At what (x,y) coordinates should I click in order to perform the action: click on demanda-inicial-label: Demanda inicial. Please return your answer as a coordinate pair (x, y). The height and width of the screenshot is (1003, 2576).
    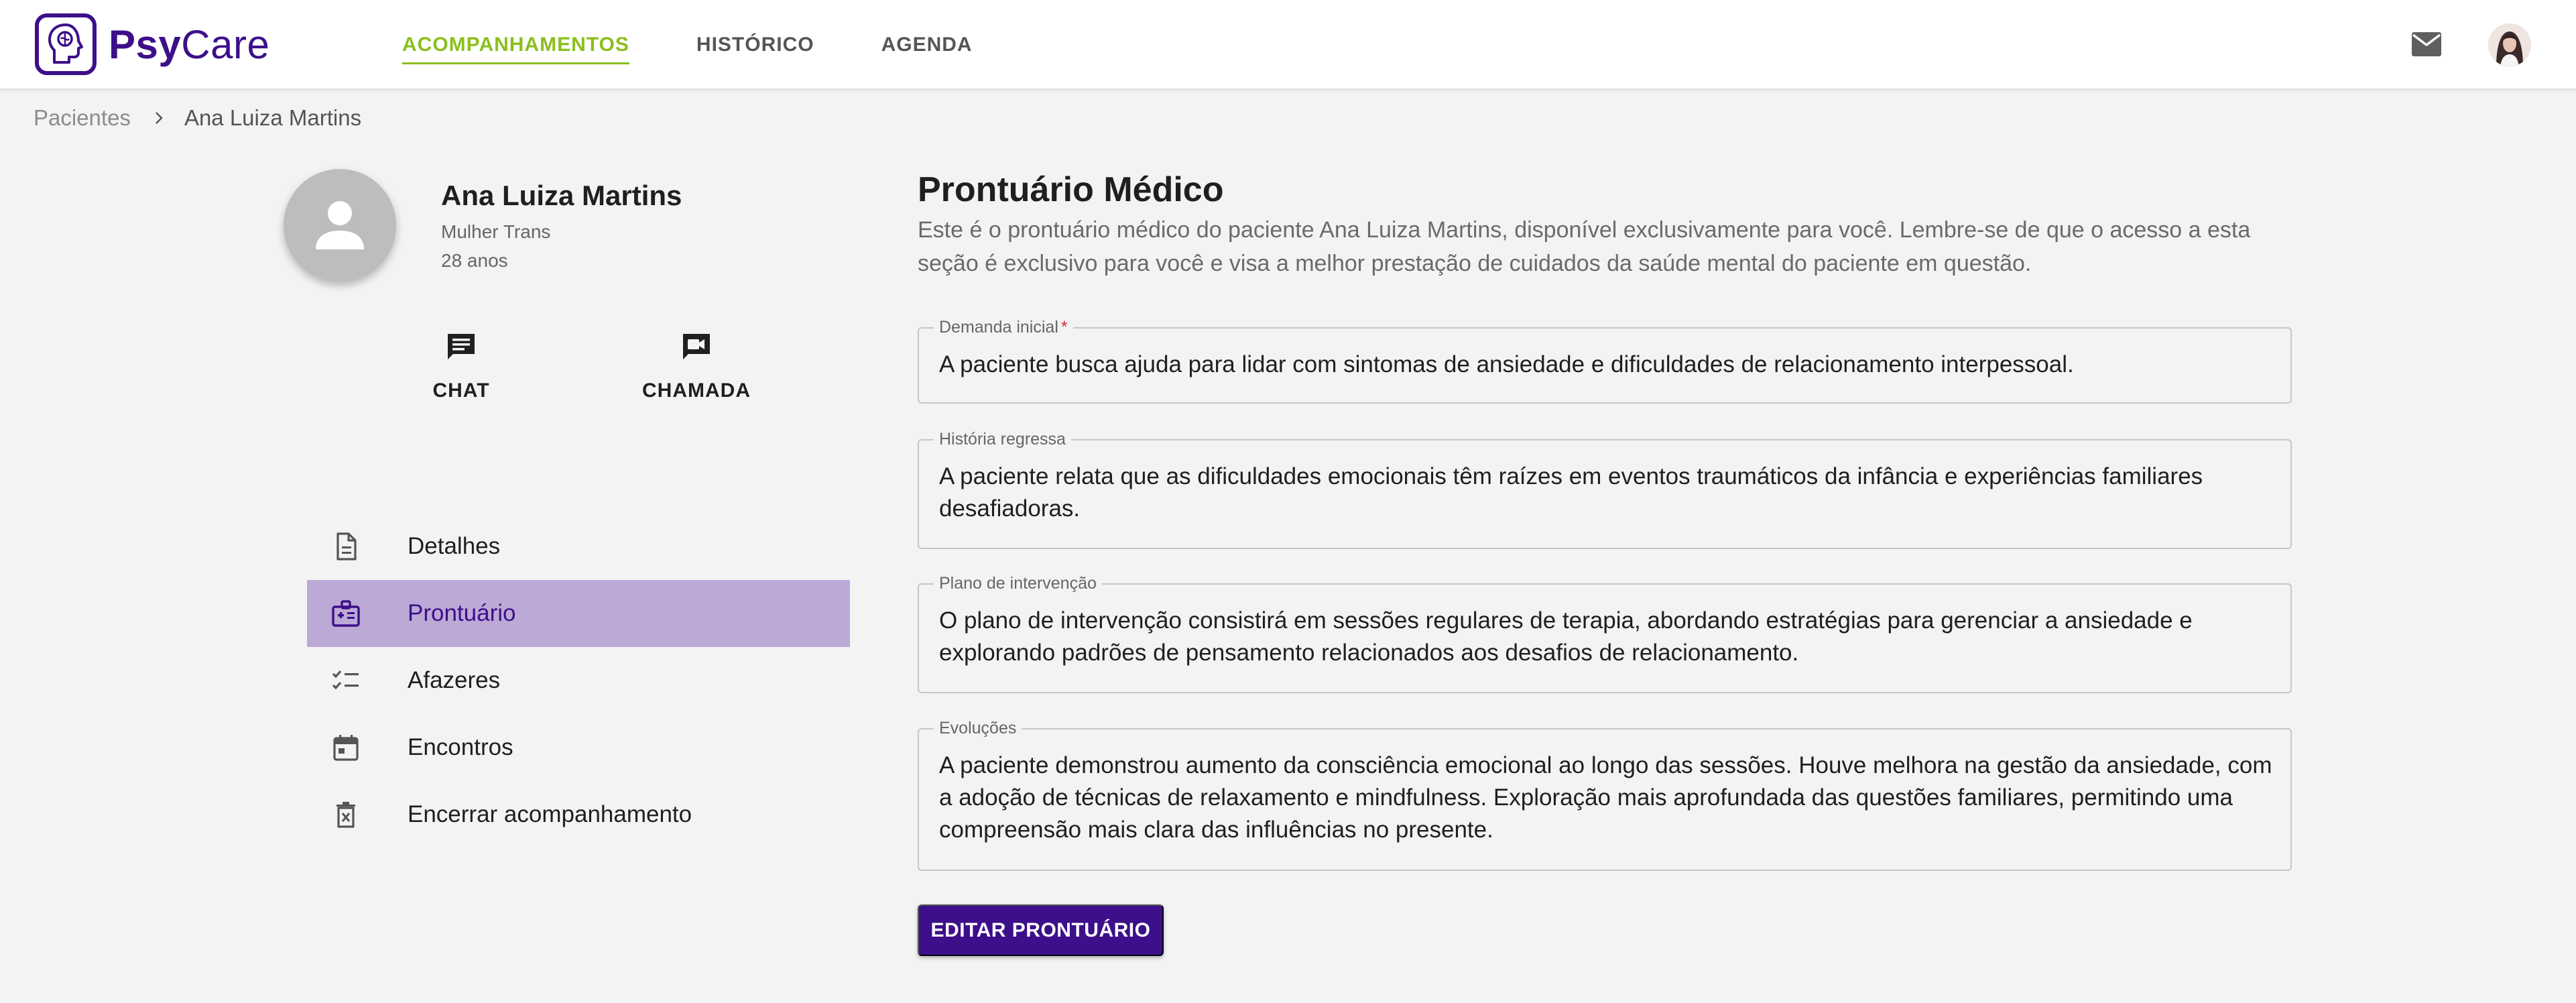
    Looking at the image, I should click on (998, 327).